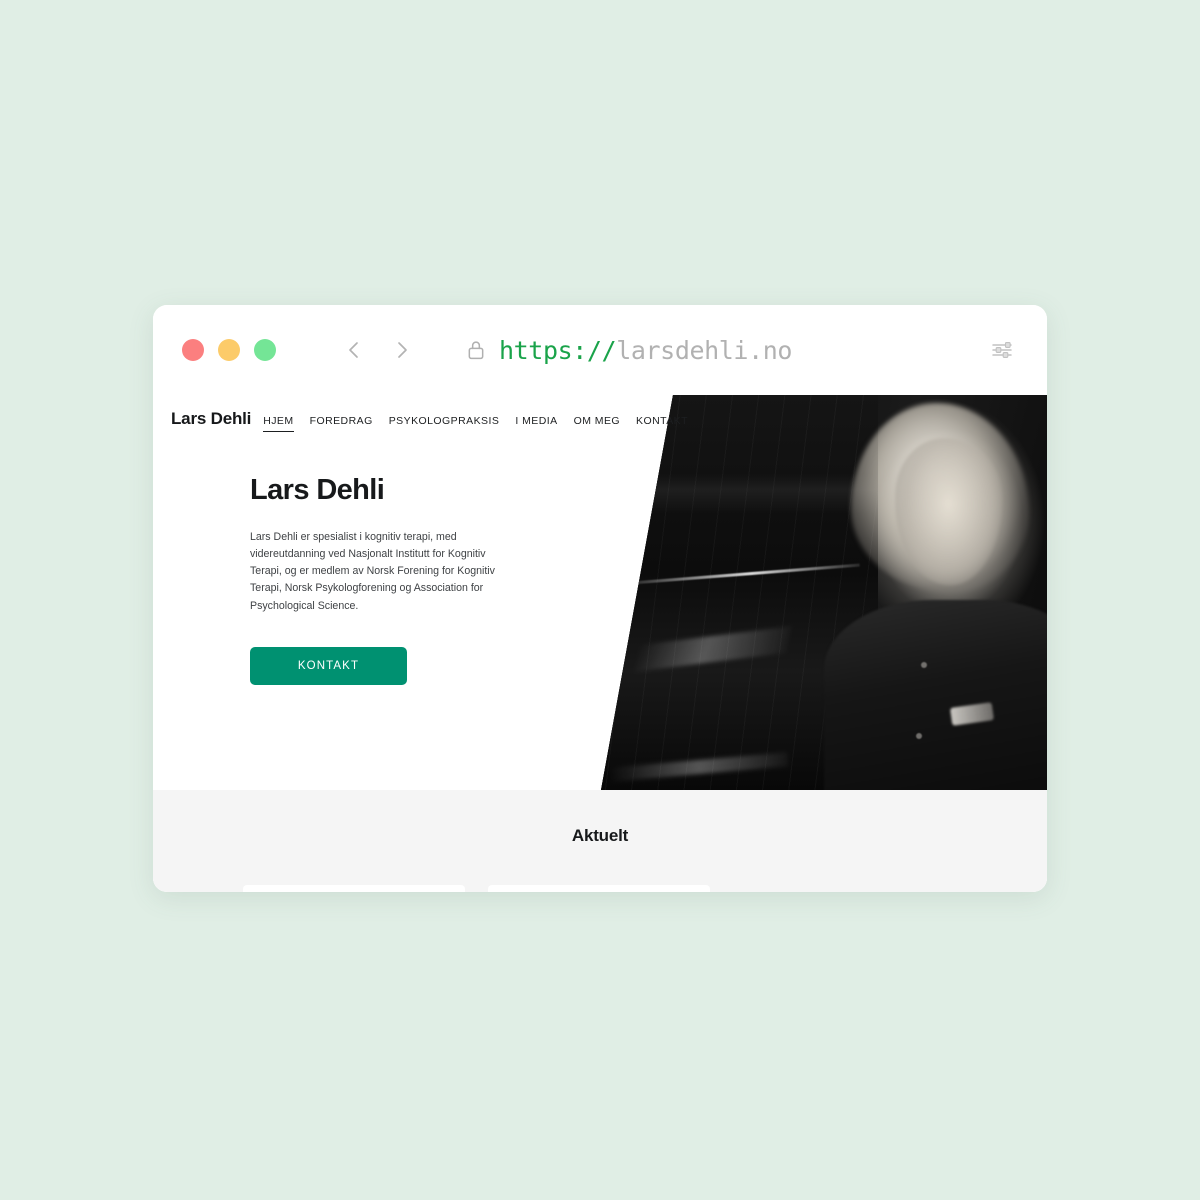 This screenshot has width=1200, height=1200. Describe the element at coordinates (597, 423) in the screenshot. I see `nav-item-om-meg: OM MEG` at that location.